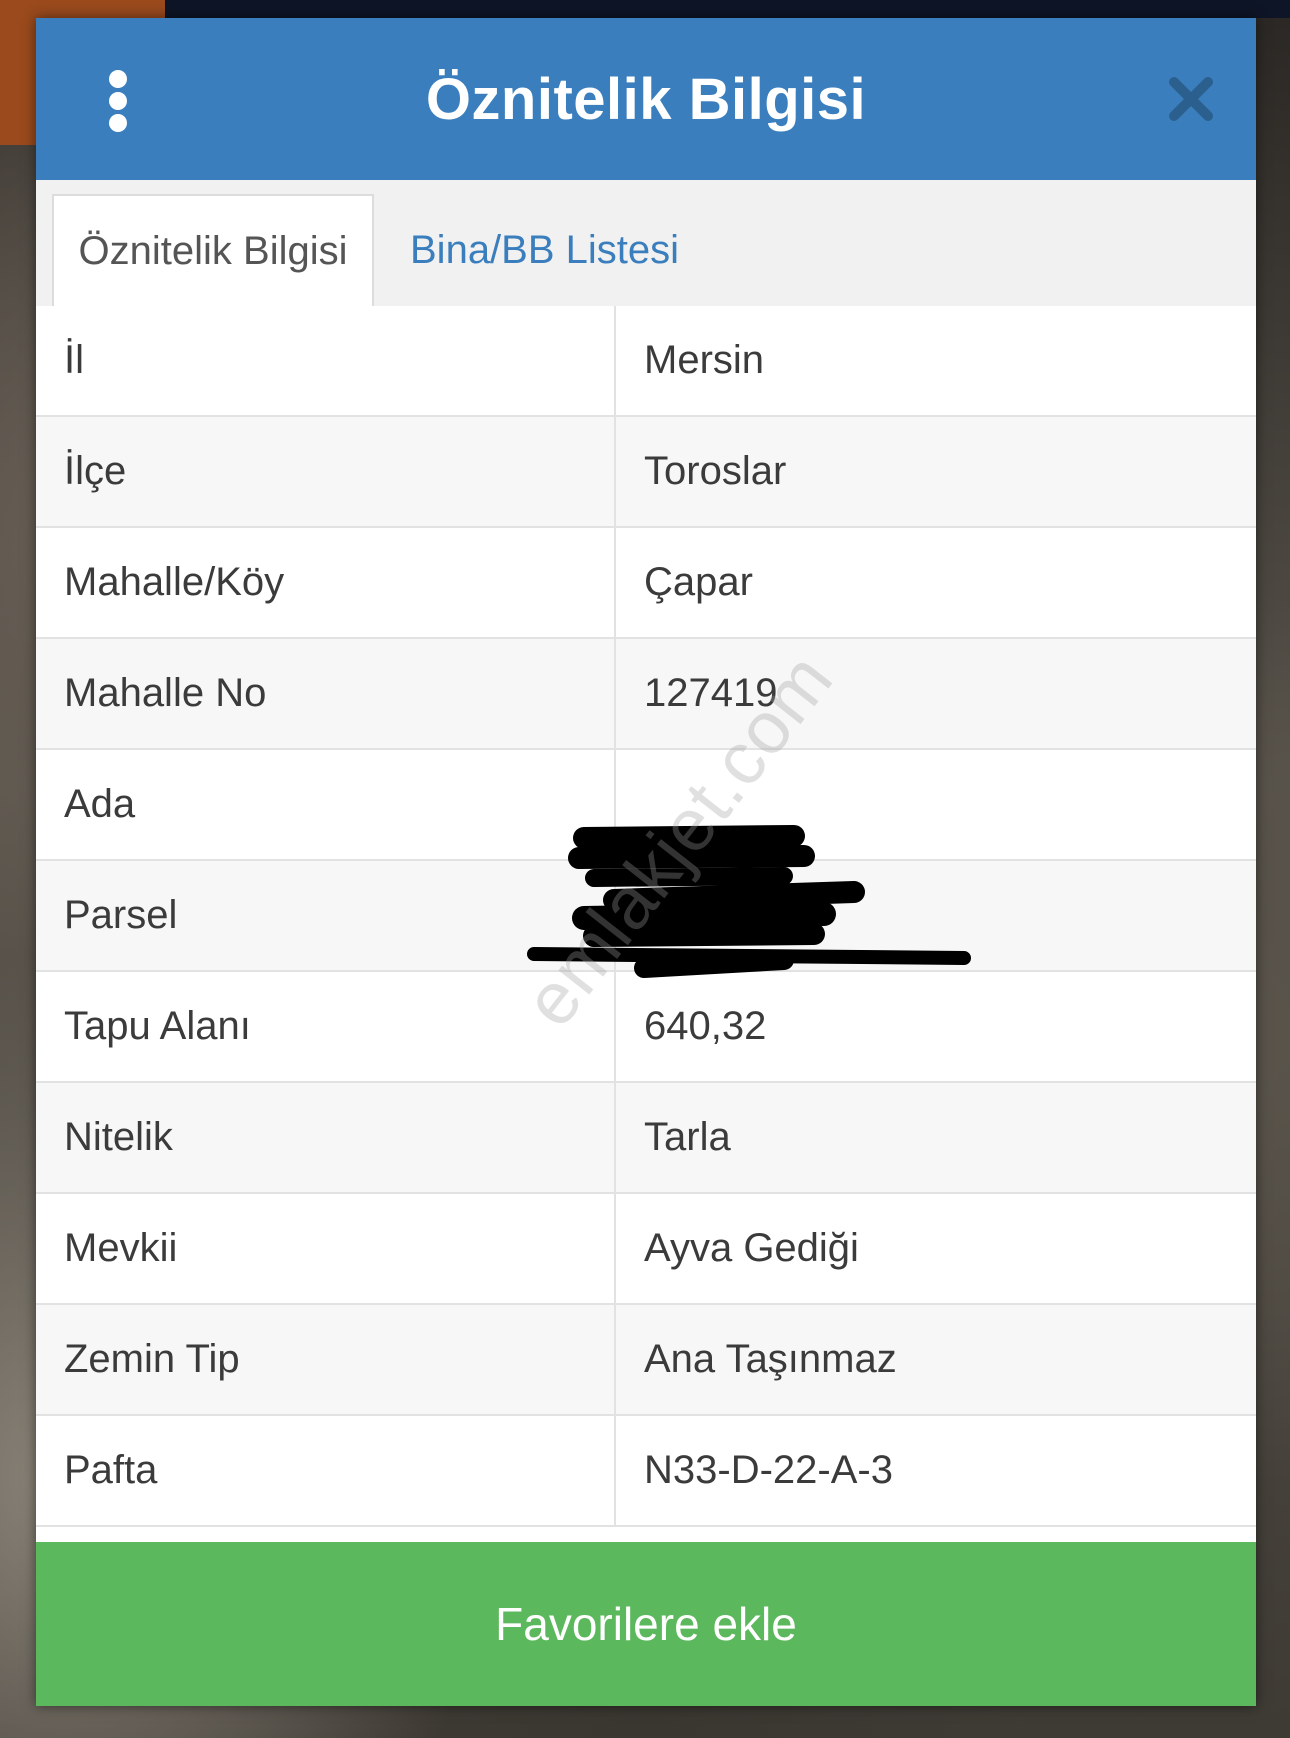 This screenshot has height=1738, width=1290. I want to click on table-row: İl Mersin, so click(646, 361).